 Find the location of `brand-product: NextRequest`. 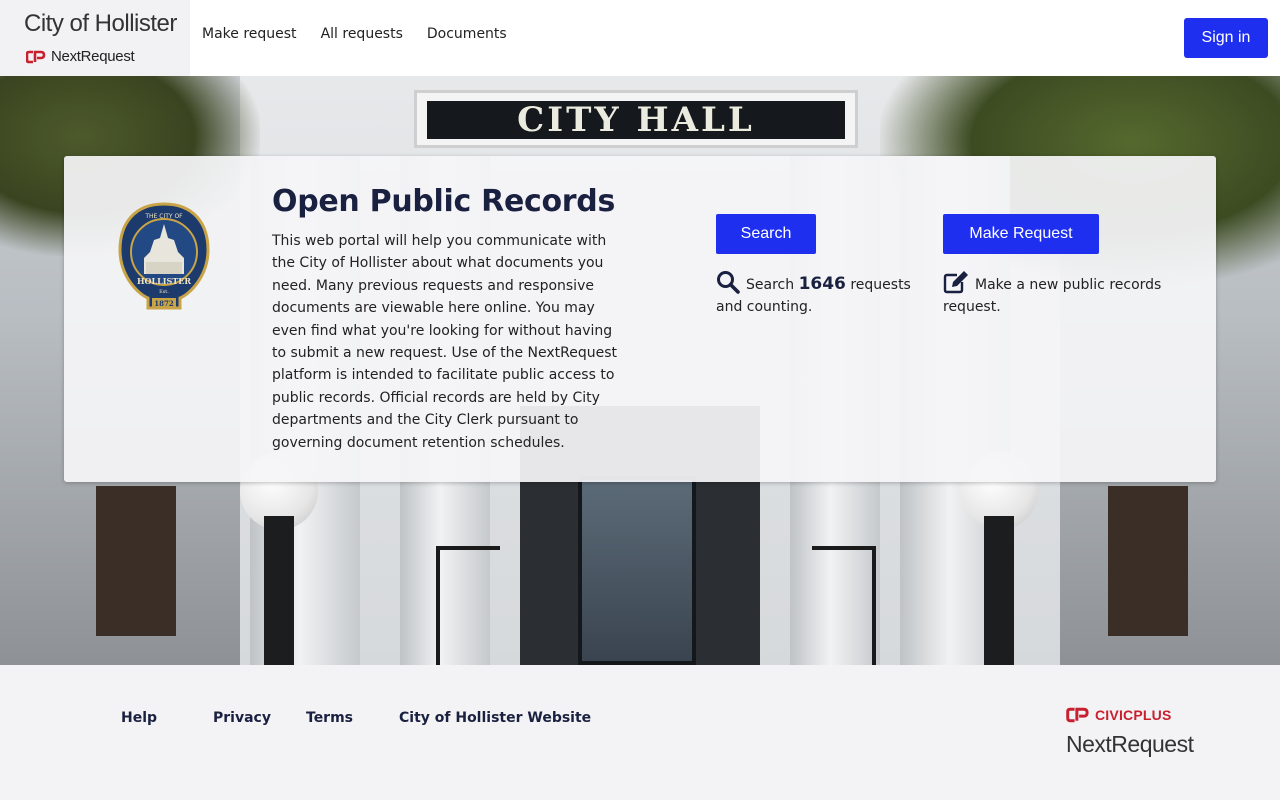

brand-product: NextRequest is located at coordinates (80, 56).